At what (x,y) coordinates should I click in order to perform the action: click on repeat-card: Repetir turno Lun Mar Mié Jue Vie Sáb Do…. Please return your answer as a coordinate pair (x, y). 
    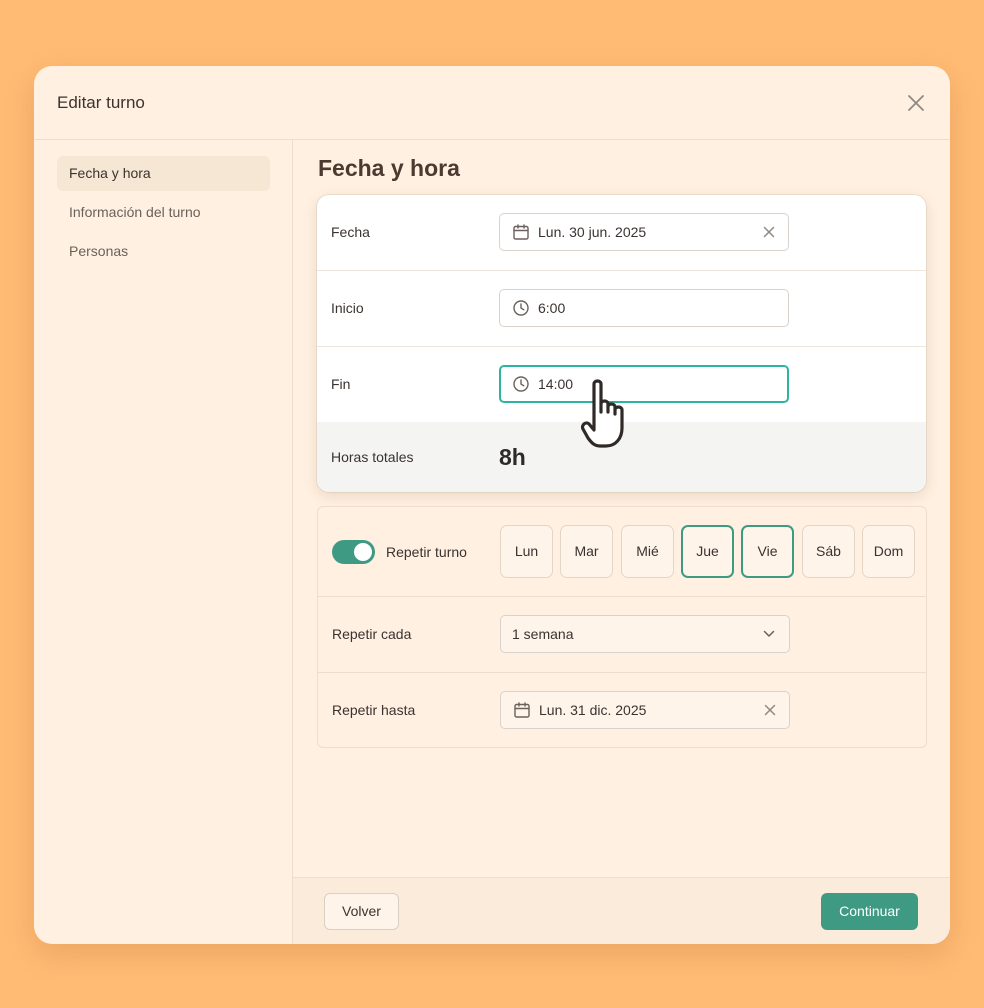
    Looking at the image, I should click on (622, 627).